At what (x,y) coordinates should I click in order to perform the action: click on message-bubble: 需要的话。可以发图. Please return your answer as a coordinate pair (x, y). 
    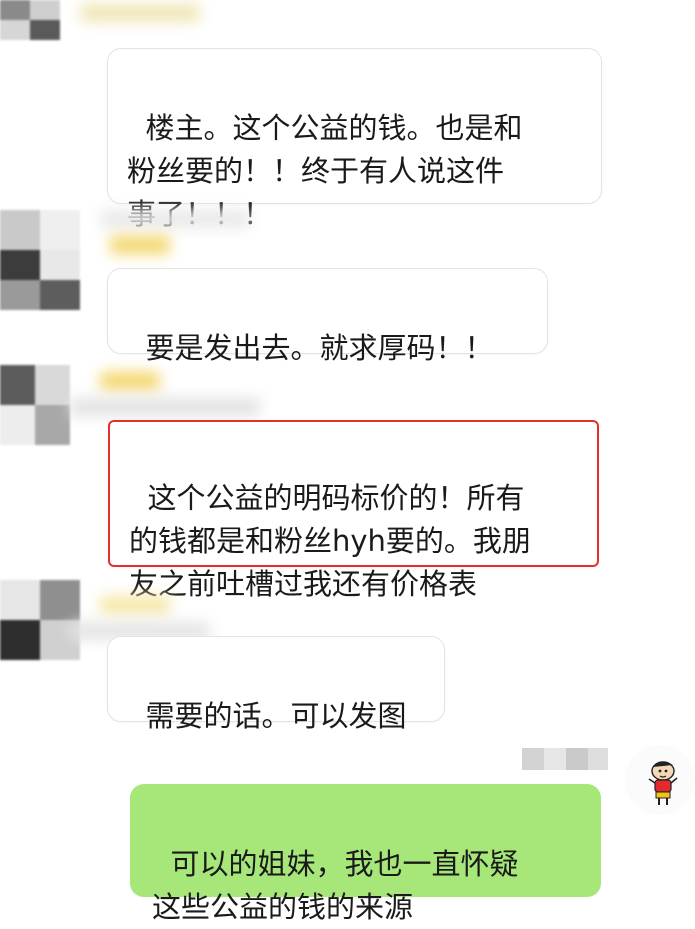
    Looking at the image, I should click on (276, 684).